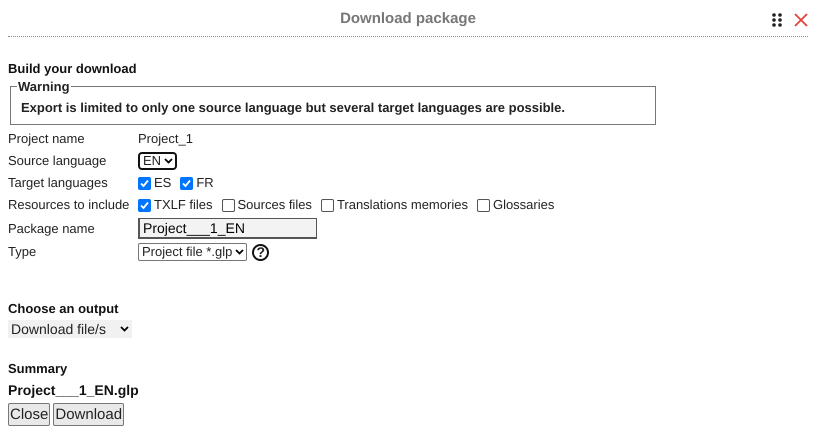  What do you see at coordinates (74, 390) in the screenshot?
I see `summary-filename: Project___1_EN.glp` at bounding box center [74, 390].